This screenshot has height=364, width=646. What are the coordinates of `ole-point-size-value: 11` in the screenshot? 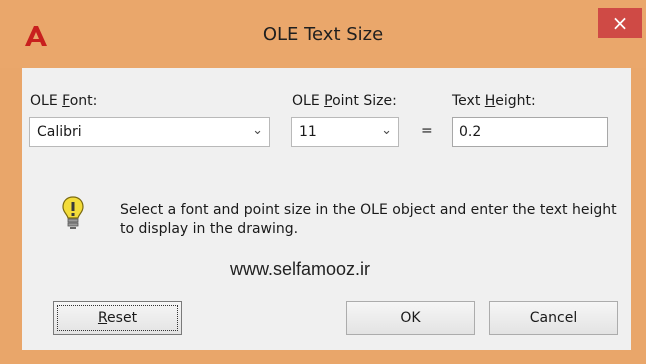 It's located at (308, 132).